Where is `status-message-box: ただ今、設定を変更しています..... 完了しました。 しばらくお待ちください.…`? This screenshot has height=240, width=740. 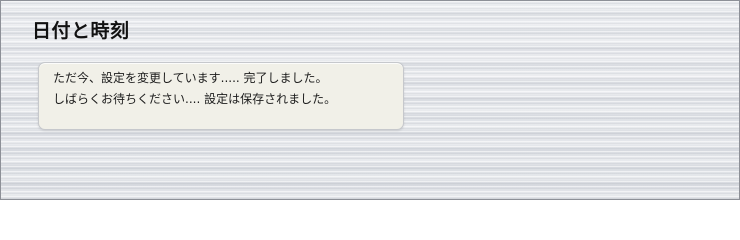
status-message-box: ただ今、設定を変更しています..... 完了しました。 しばらくお待ちください.… is located at coordinates (221, 96).